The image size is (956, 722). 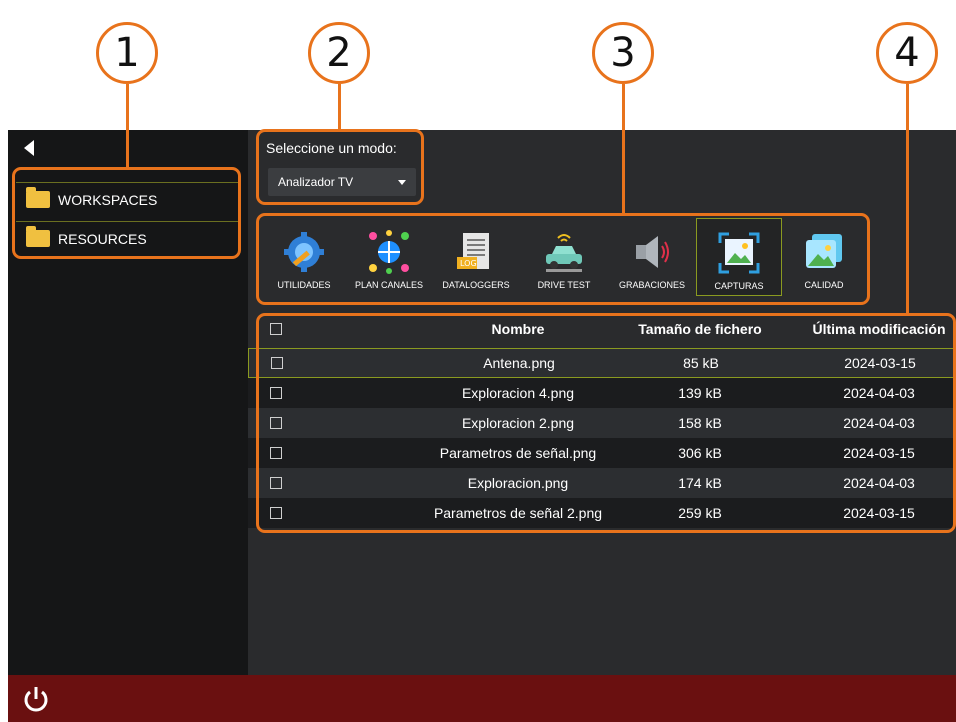 I want to click on file-size: 139 kB, so click(x=700, y=393).